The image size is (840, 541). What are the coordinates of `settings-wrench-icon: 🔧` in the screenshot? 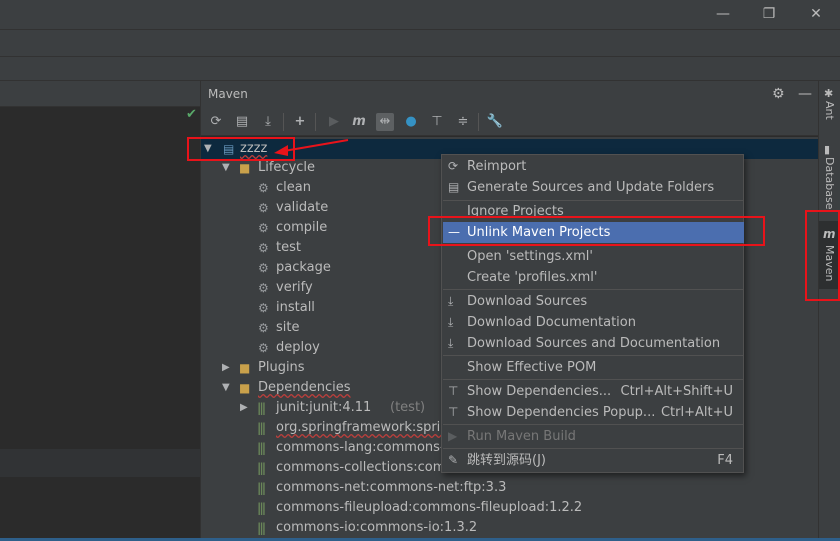 It's located at (495, 122).